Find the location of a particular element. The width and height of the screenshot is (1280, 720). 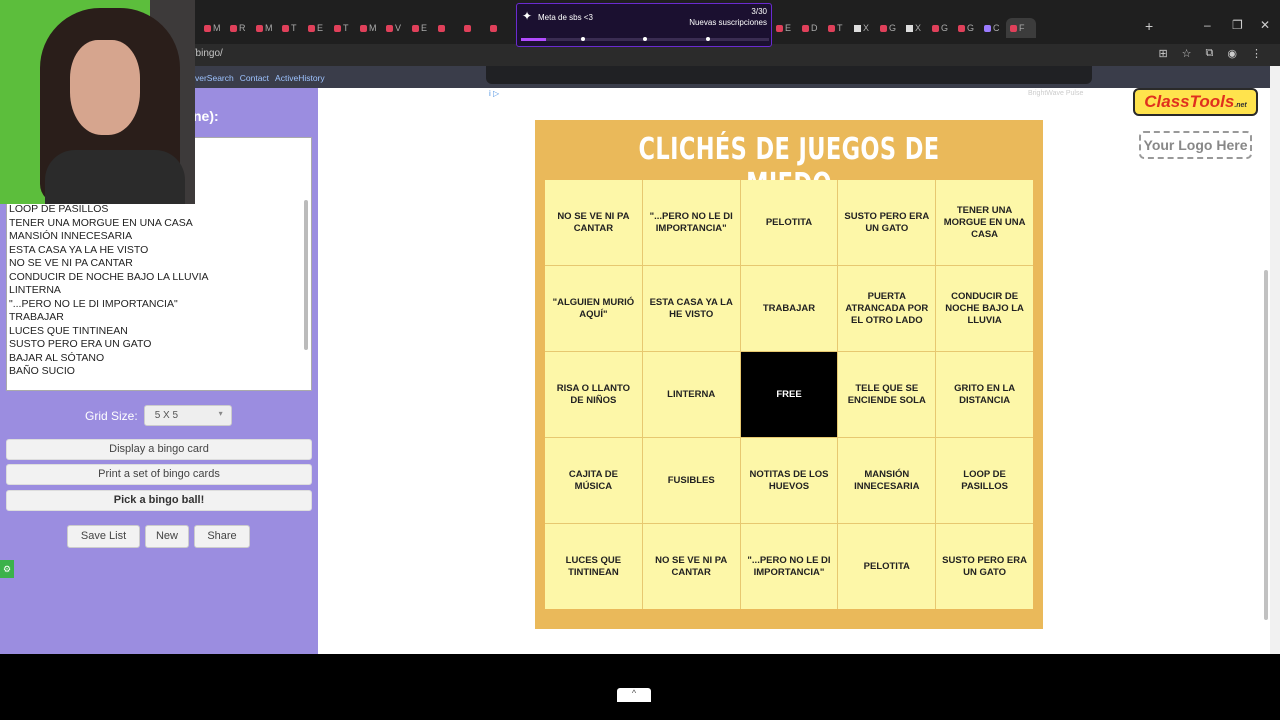

bingo-free-cell: FREE is located at coordinates (789, 394).